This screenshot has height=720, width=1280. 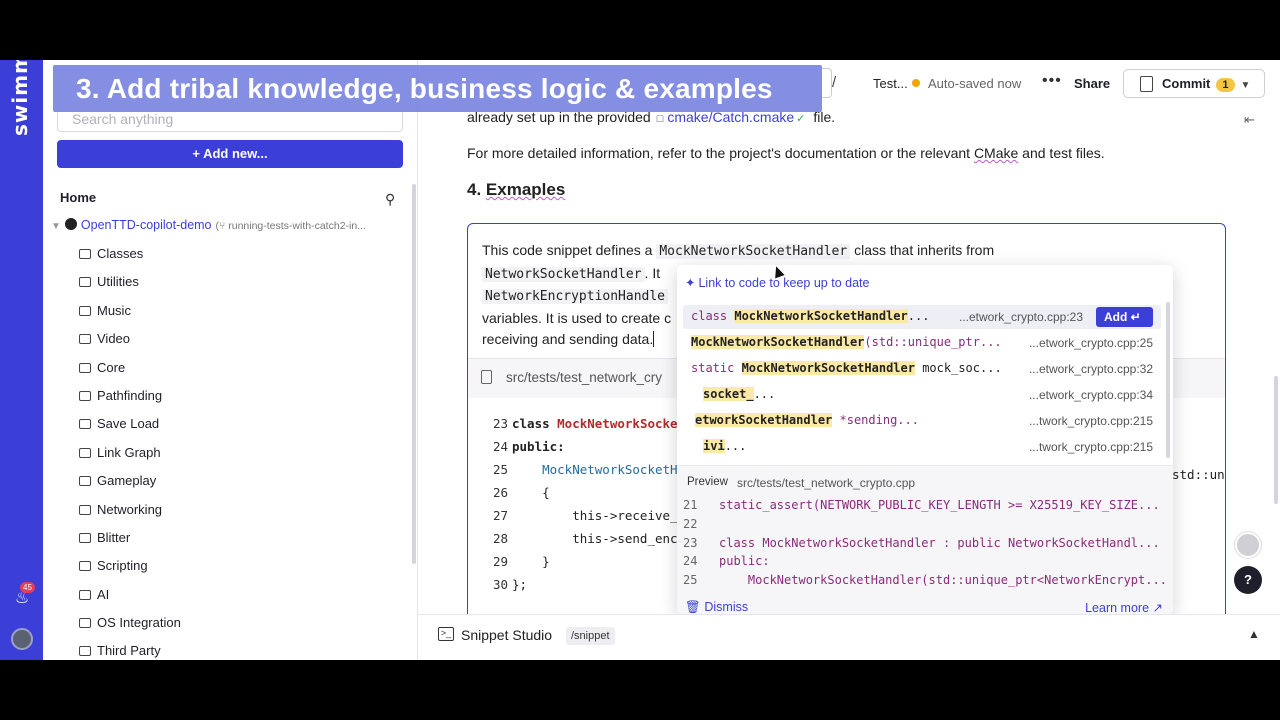 What do you see at coordinates (27, 587) in the screenshot?
I see `notification-count-badge: 45` at bounding box center [27, 587].